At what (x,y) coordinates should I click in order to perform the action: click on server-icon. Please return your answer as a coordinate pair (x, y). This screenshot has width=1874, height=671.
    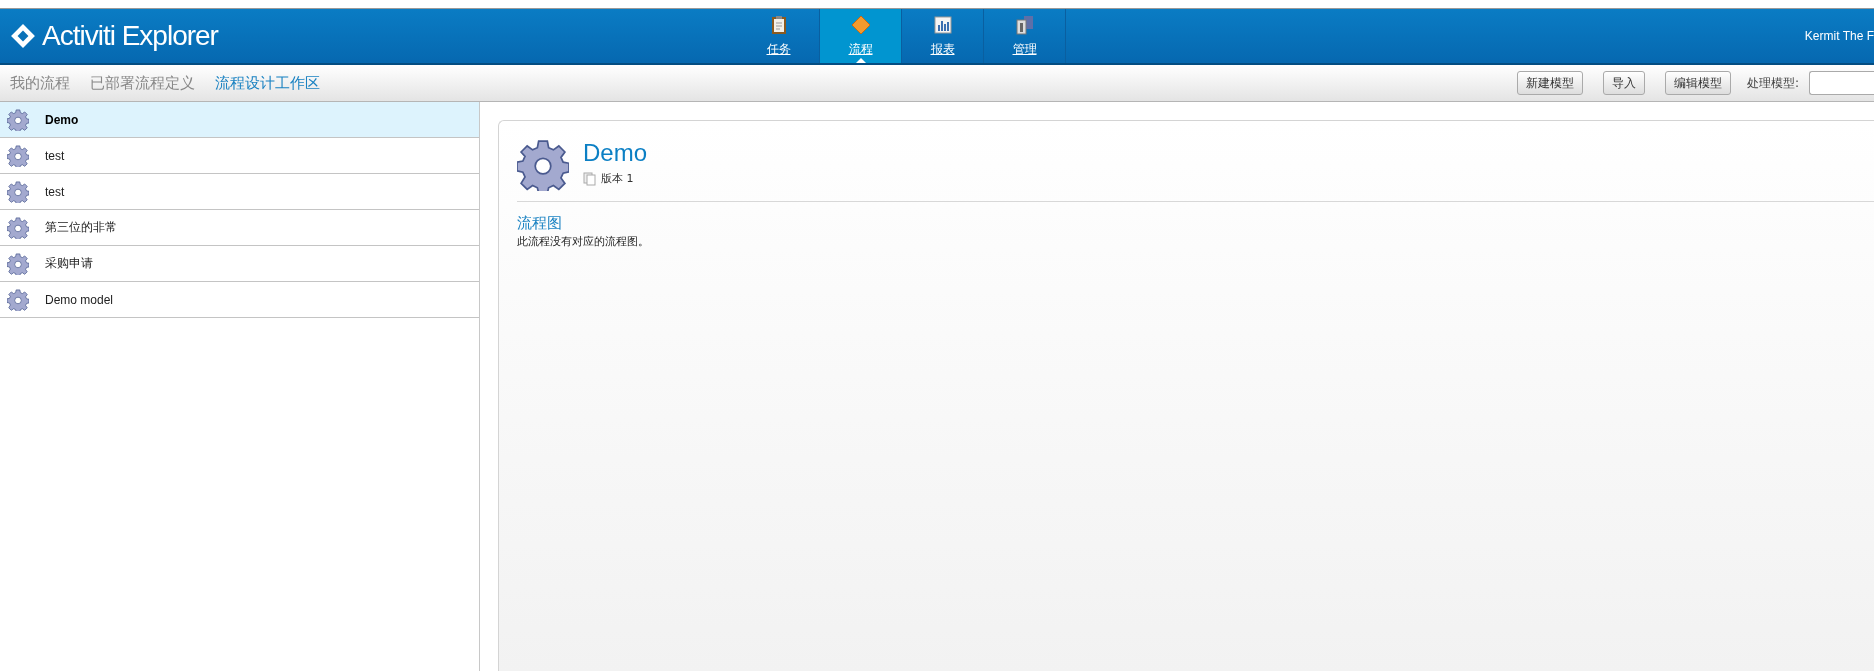
    Looking at the image, I should click on (1024, 24).